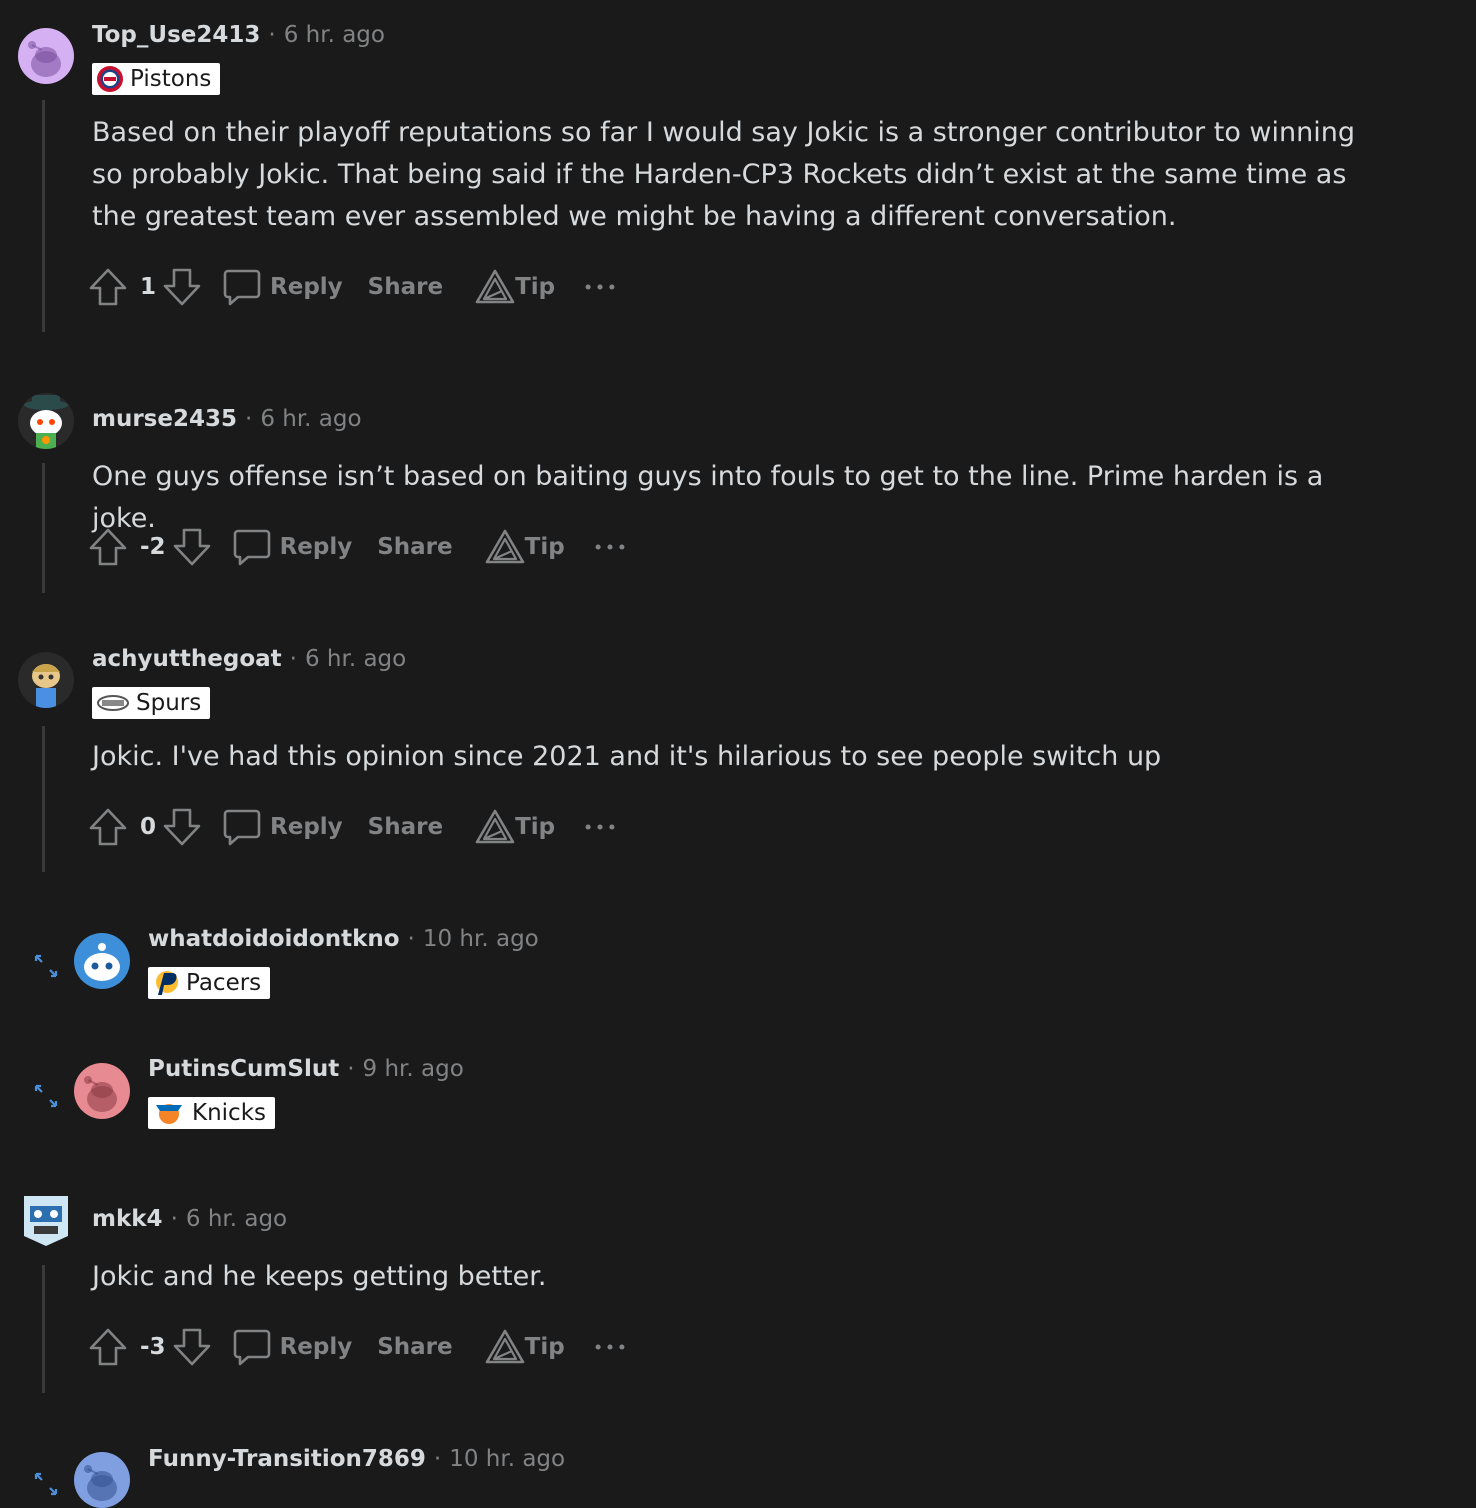 Image resolution: width=1476 pixels, height=1508 pixels. What do you see at coordinates (153, 547) in the screenshot?
I see `vote-score: -2` at bounding box center [153, 547].